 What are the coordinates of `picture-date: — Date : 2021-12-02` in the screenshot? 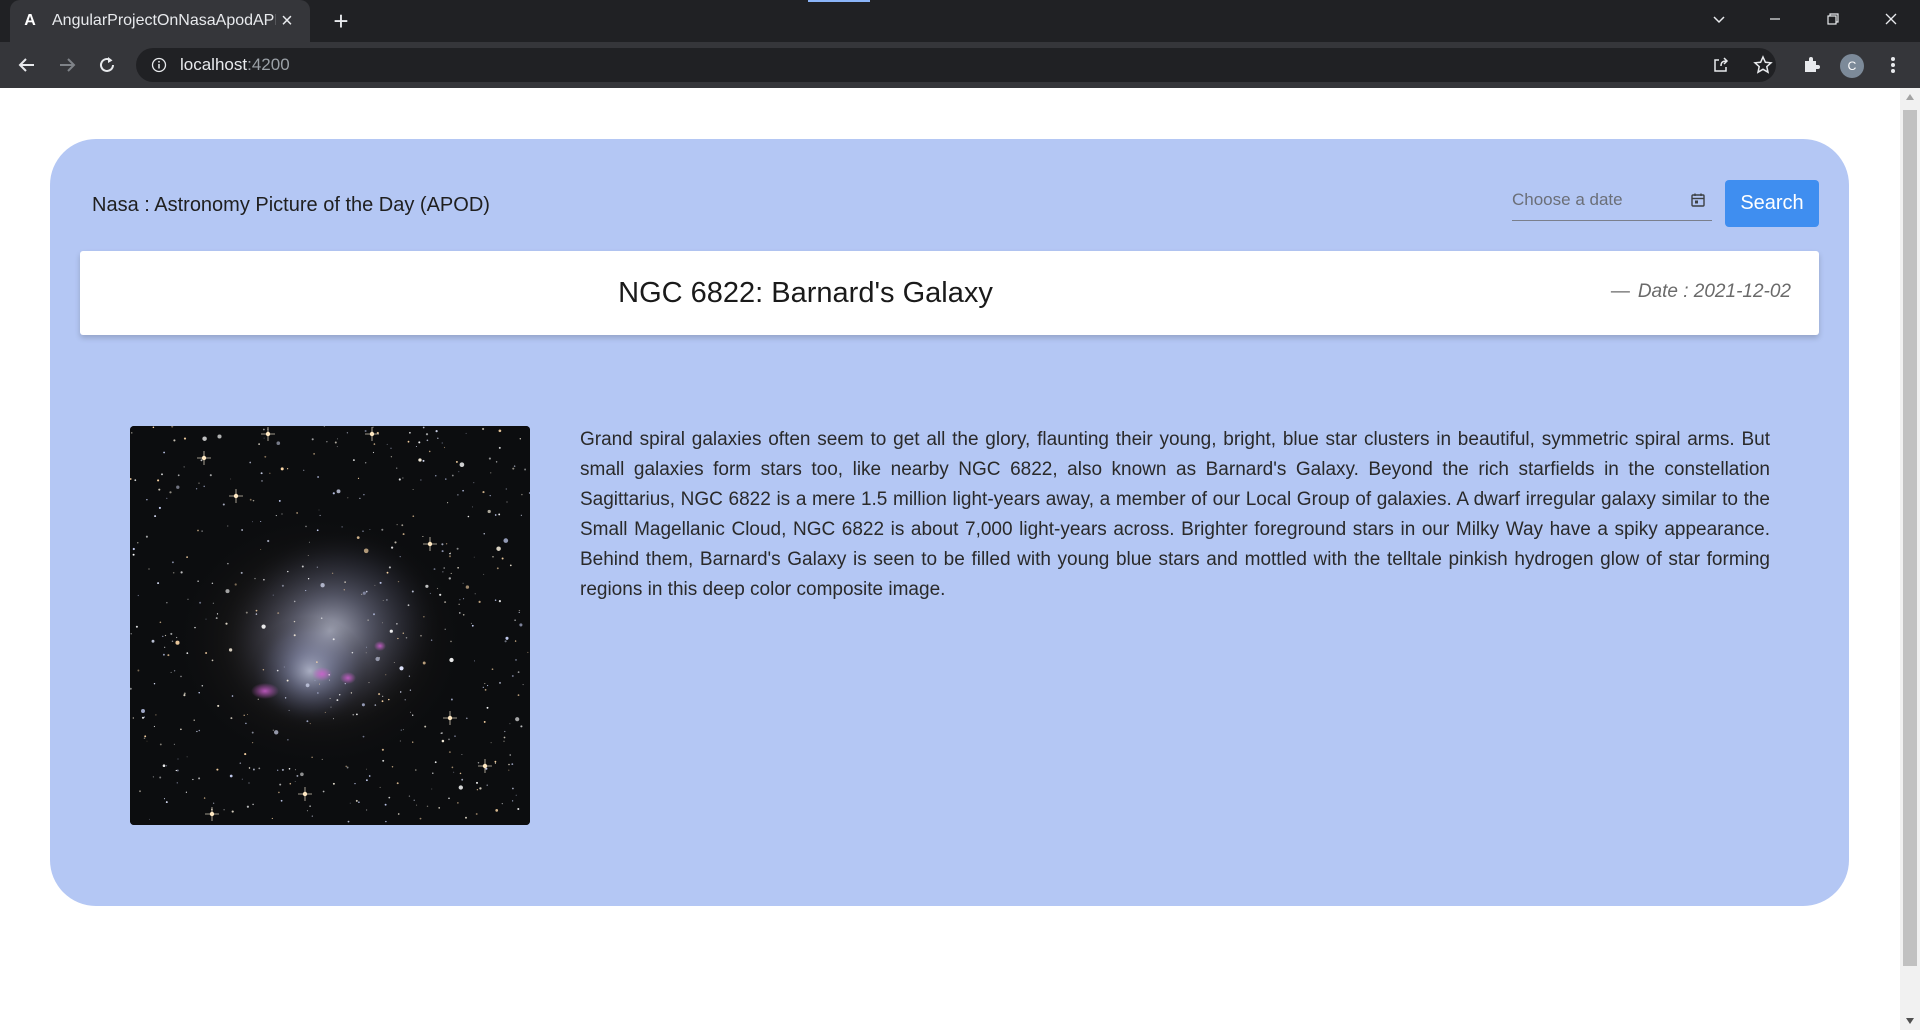 It's located at (1701, 292).